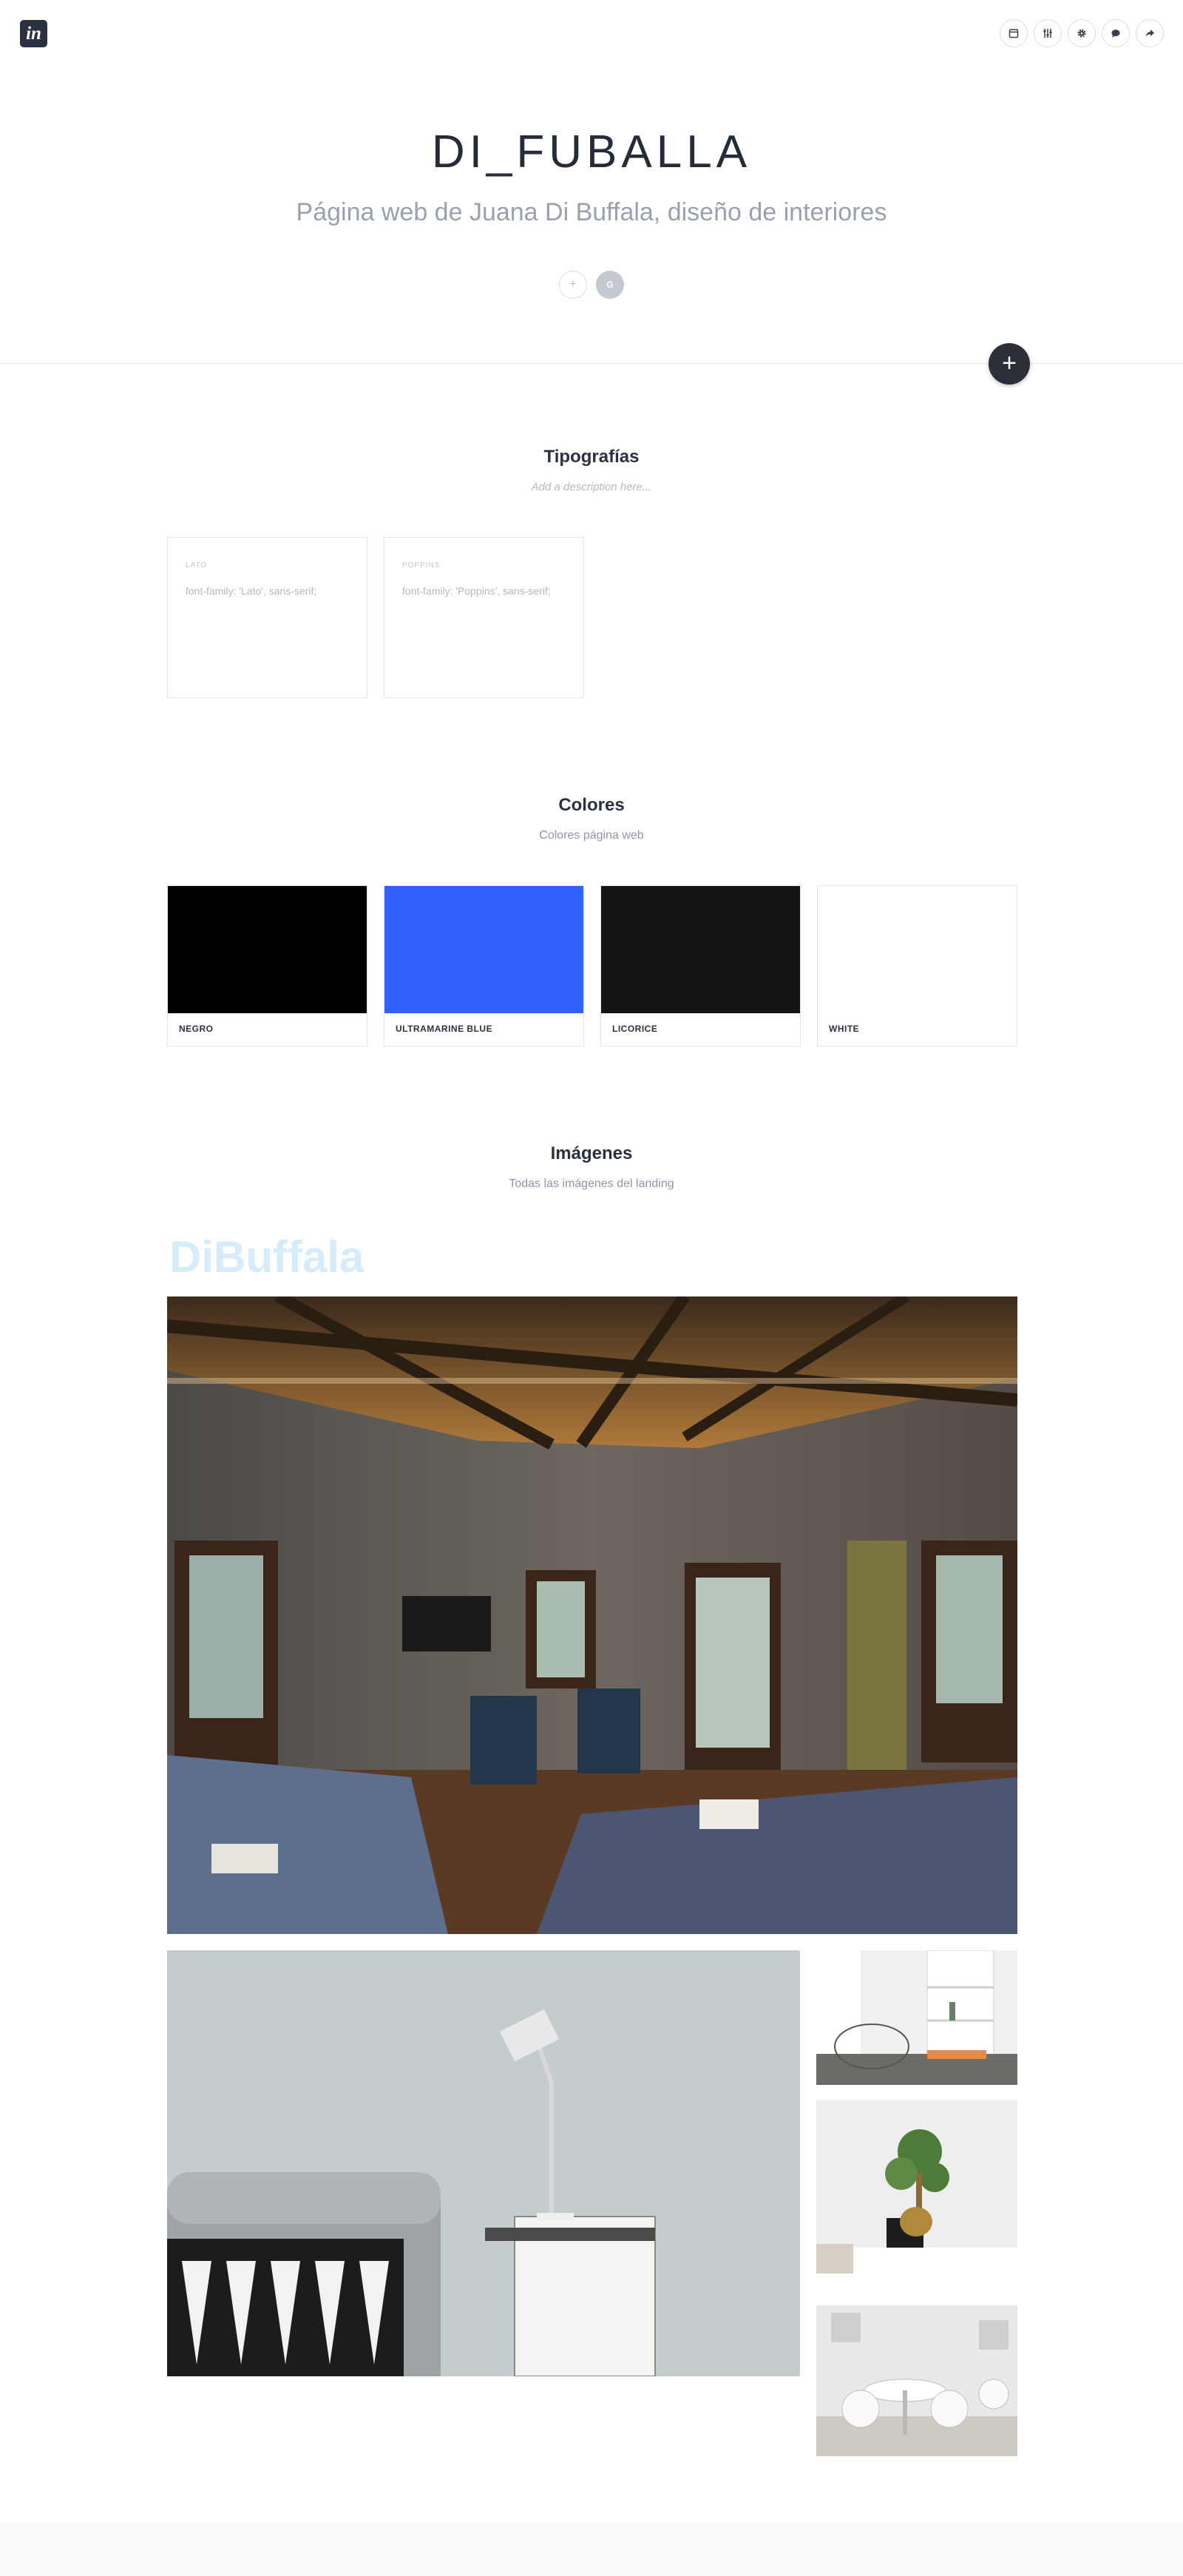 Image resolution: width=1183 pixels, height=2576 pixels. I want to click on bonsai-desk-photo, so click(916, 2194).